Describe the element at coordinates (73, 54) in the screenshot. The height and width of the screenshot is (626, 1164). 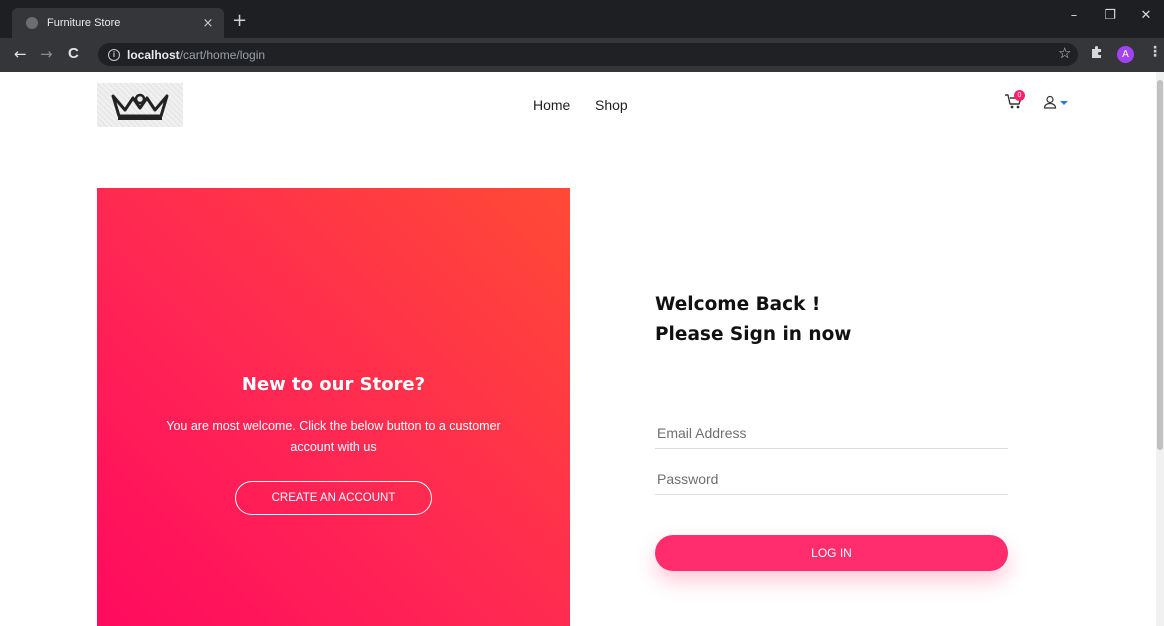
I see `reload-button: C` at that location.